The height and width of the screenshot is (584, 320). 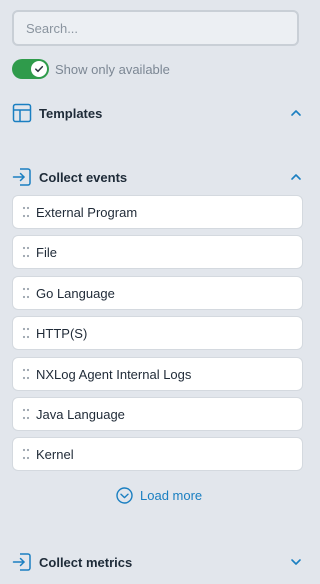 What do you see at coordinates (296, 562) in the screenshot?
I see `chevron-down-icon` at bounding box center [296, 562].